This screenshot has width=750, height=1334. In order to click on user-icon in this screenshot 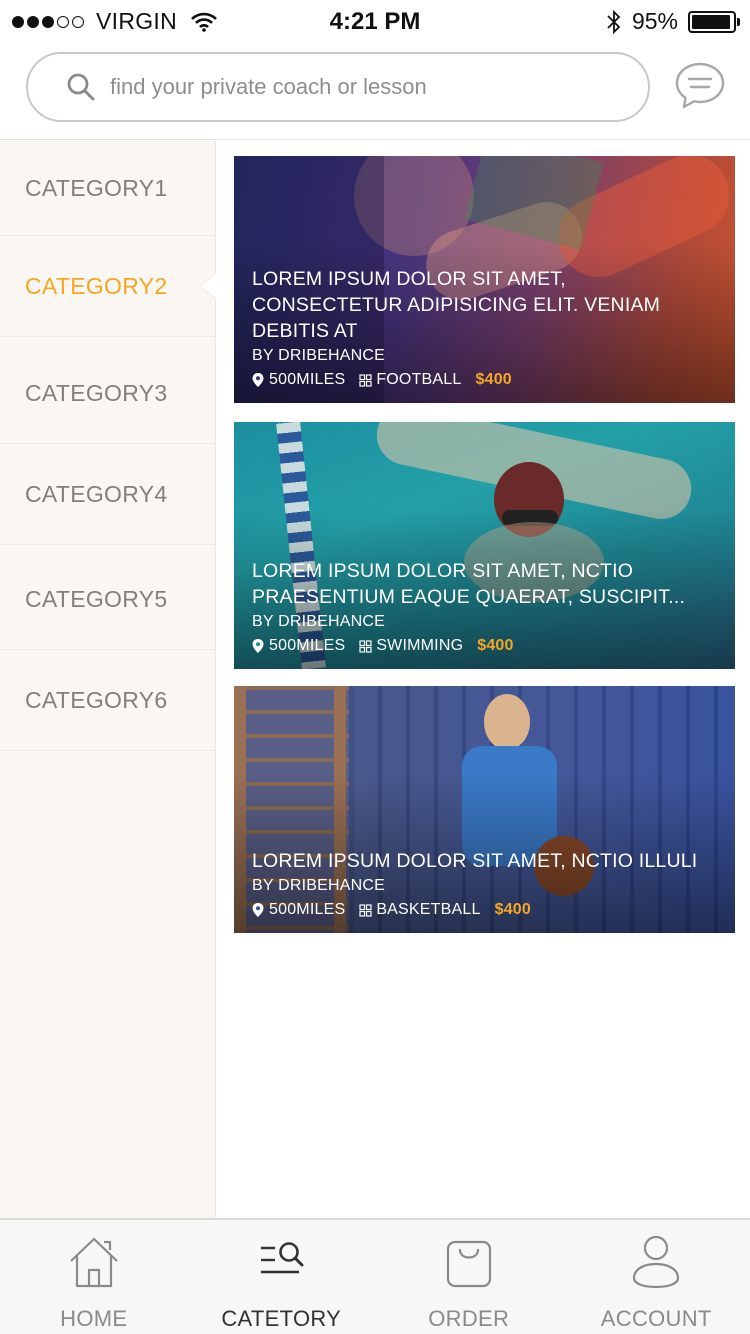, I will do `click(656, 1262)`.